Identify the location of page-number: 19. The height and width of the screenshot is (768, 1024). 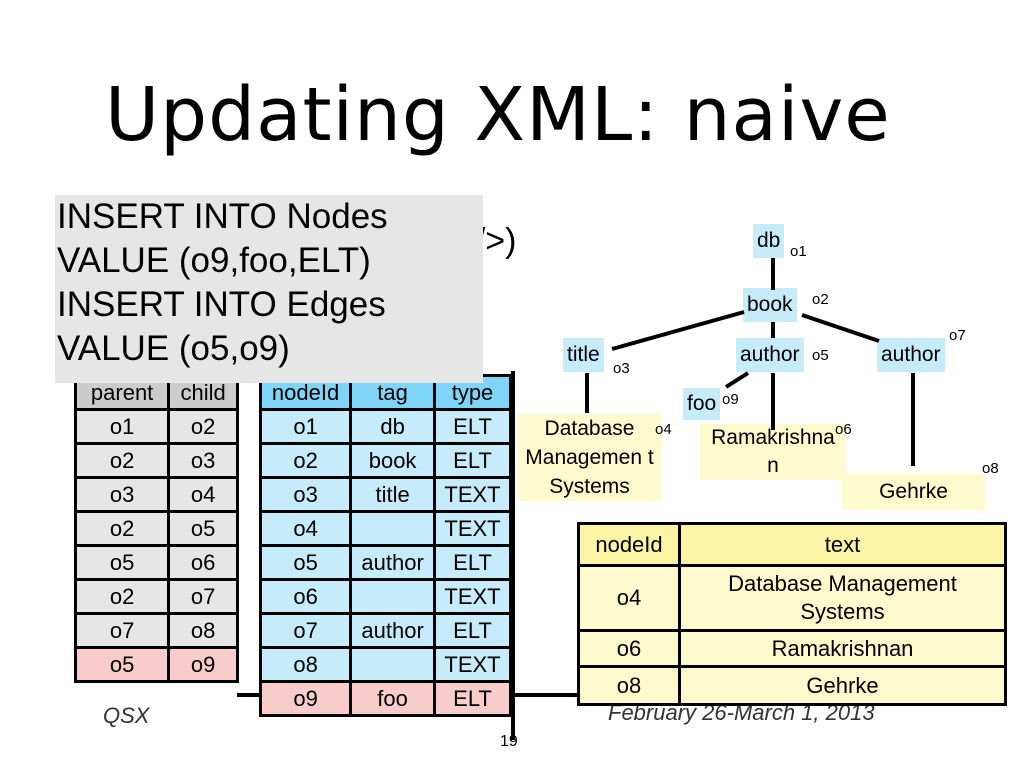
(509, 741).